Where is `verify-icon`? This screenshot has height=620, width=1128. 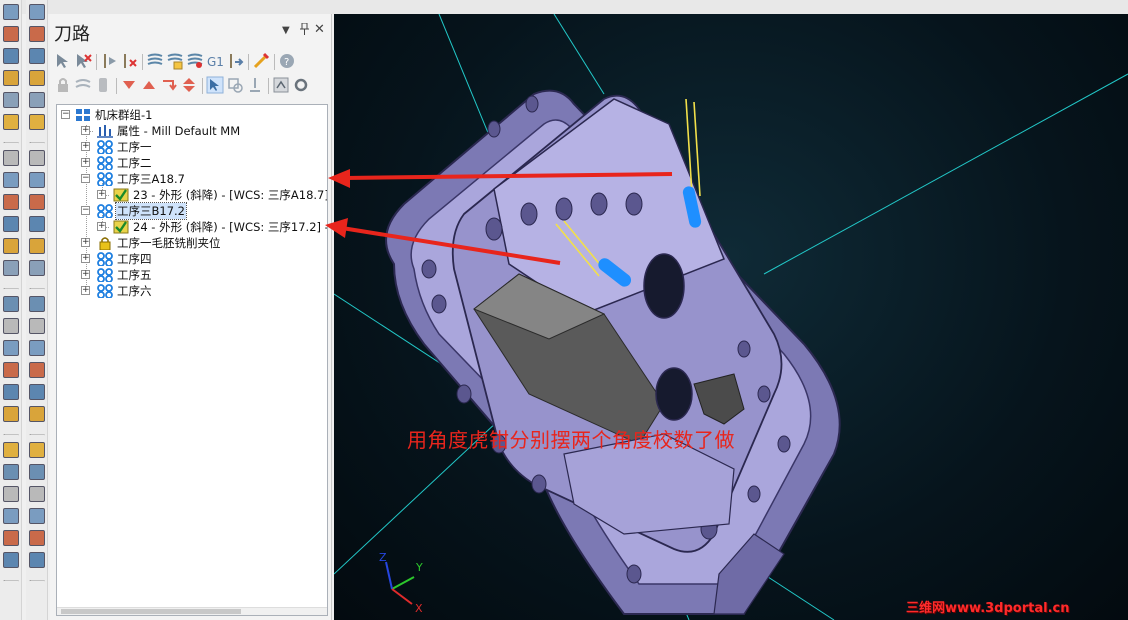 verify-icon is located at coordinates (175, 61).